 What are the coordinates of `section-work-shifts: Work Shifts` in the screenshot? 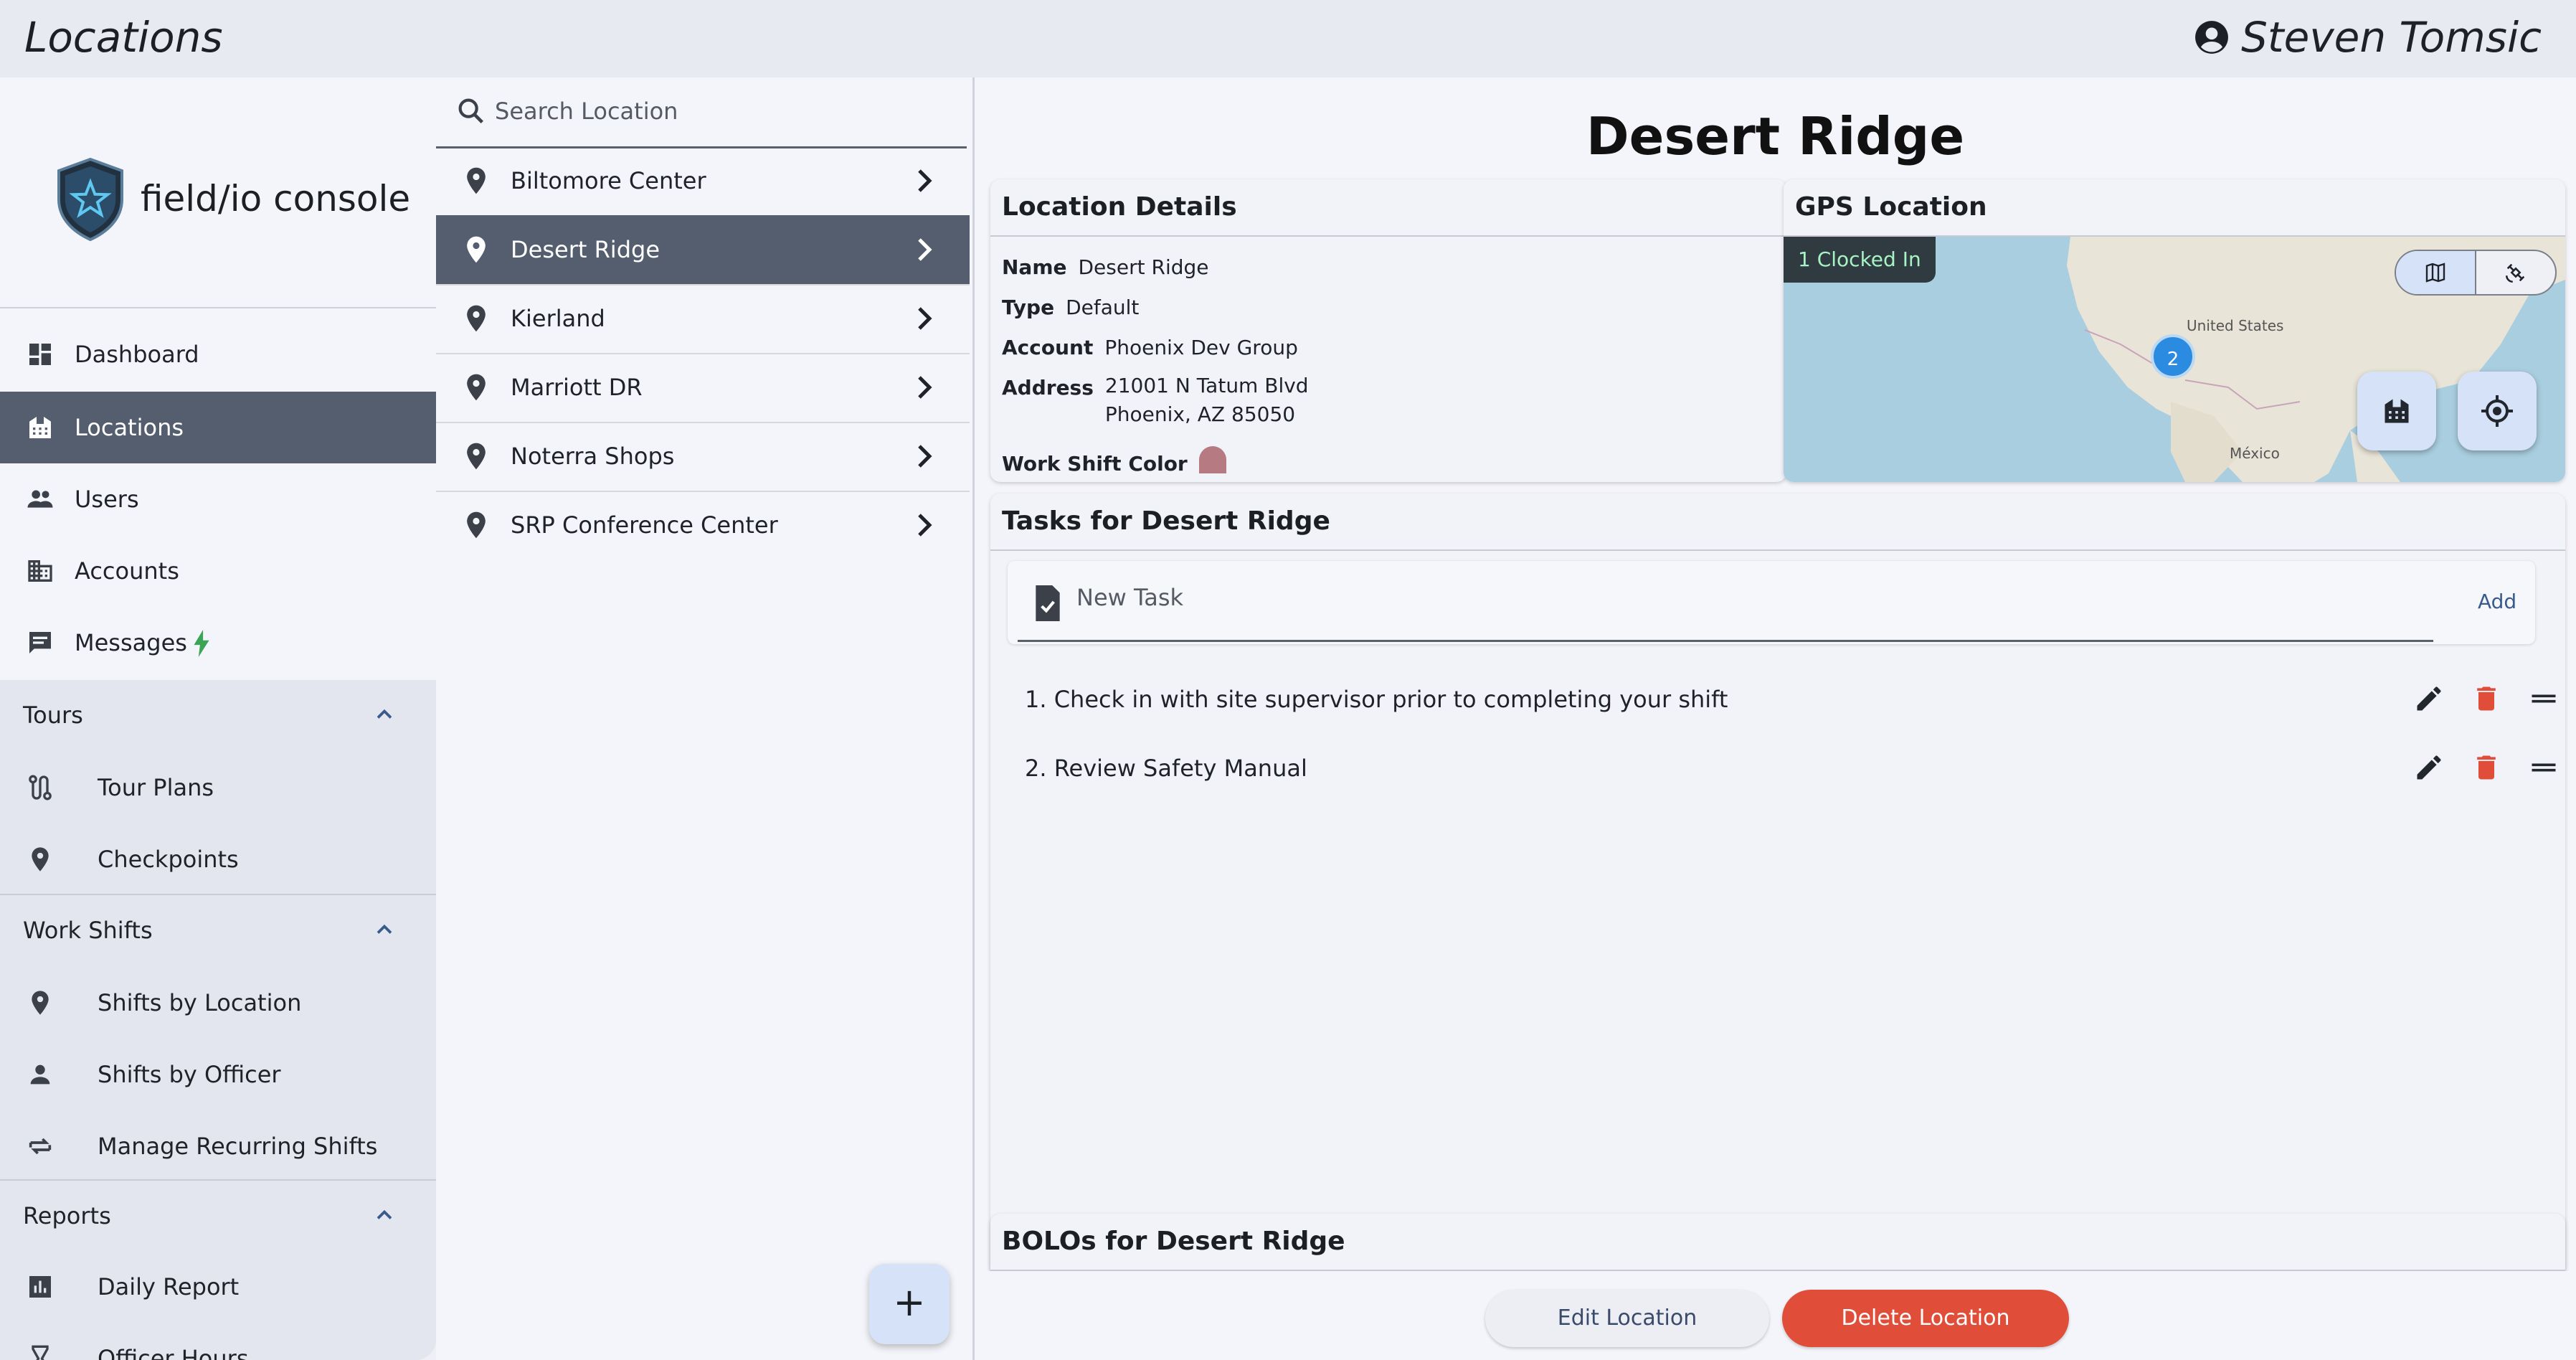 It's located at (218, 930).